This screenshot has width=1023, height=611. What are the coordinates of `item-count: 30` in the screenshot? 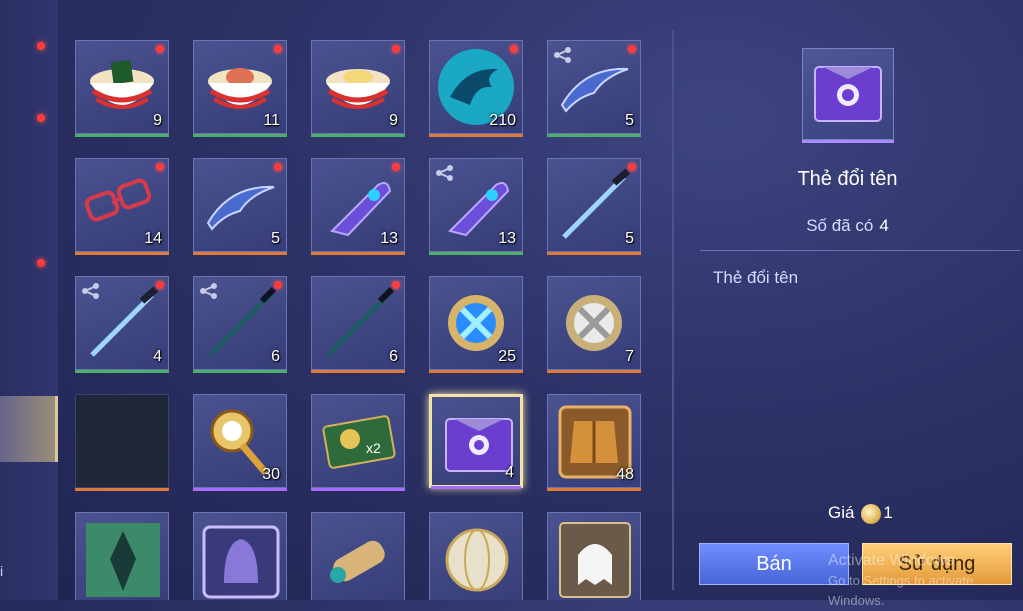 It's located at (271, 474).